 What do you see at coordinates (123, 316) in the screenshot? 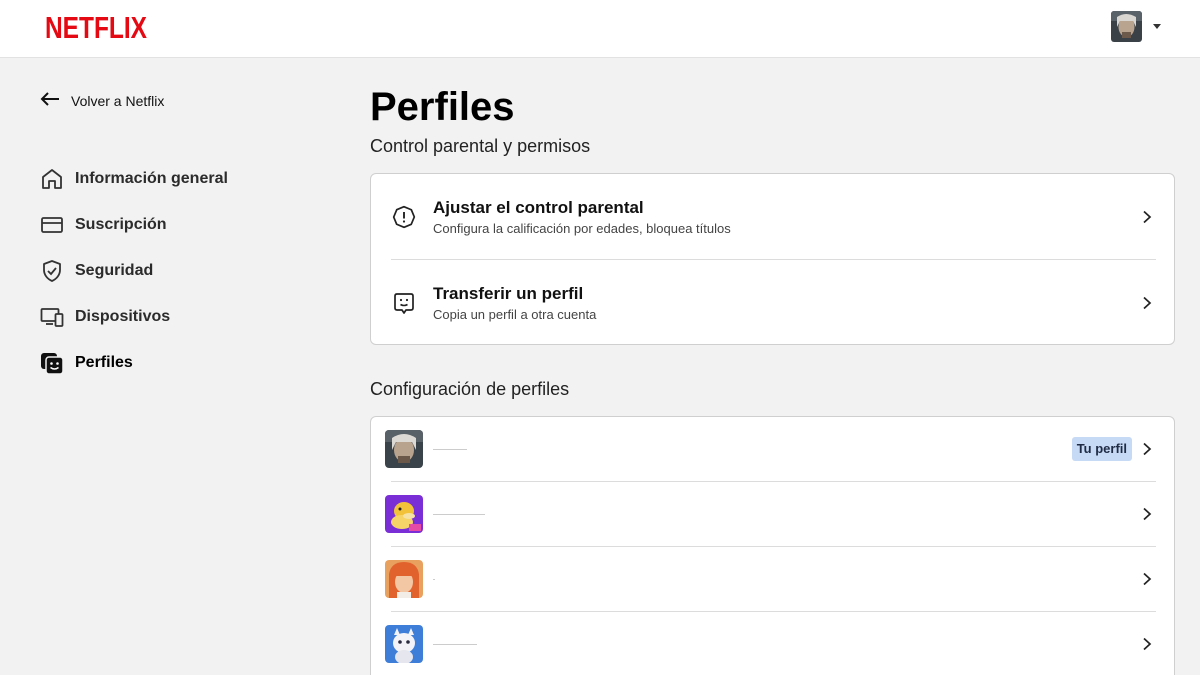
I see `sidebar-item-label: Dispositivos` at bounding box center [123, 316].